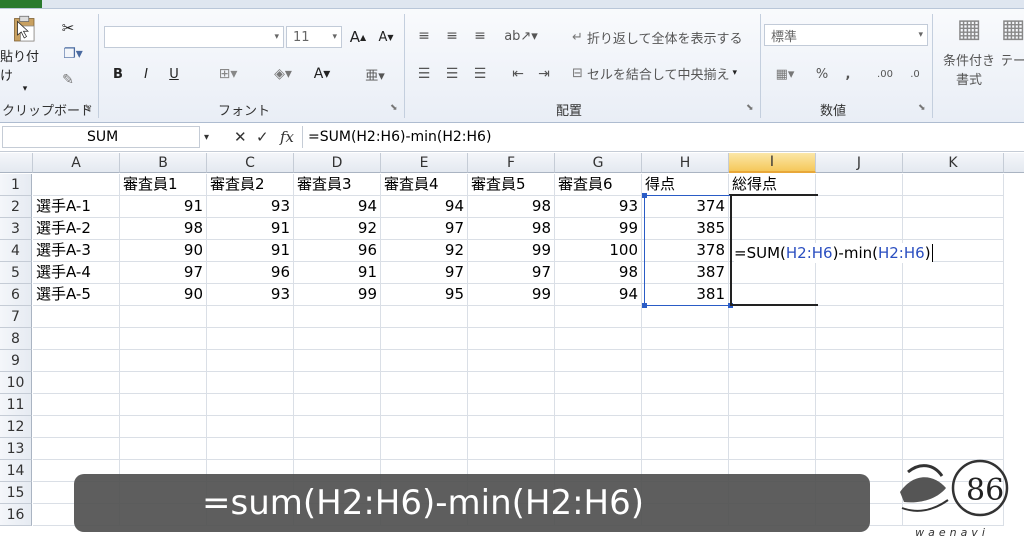 The image size is (1024, 554). I want to click on cell-c9, so click(250, 361).